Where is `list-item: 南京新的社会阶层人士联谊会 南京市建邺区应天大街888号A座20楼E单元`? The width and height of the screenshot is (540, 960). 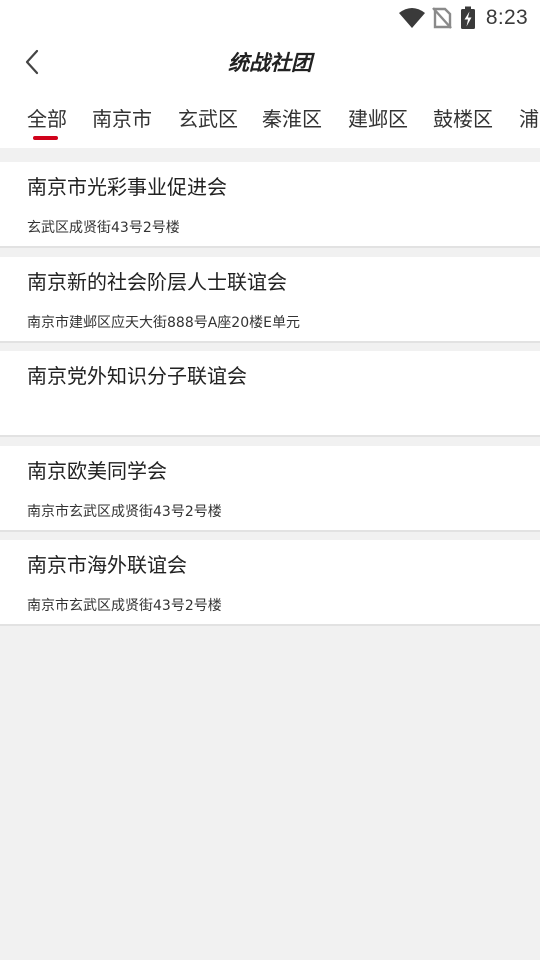 list-item: 南京新的社会阶层人士联谊会 南京市建邺区应天大街888号A座20楼E单元 is located at coordinates (270, 300).